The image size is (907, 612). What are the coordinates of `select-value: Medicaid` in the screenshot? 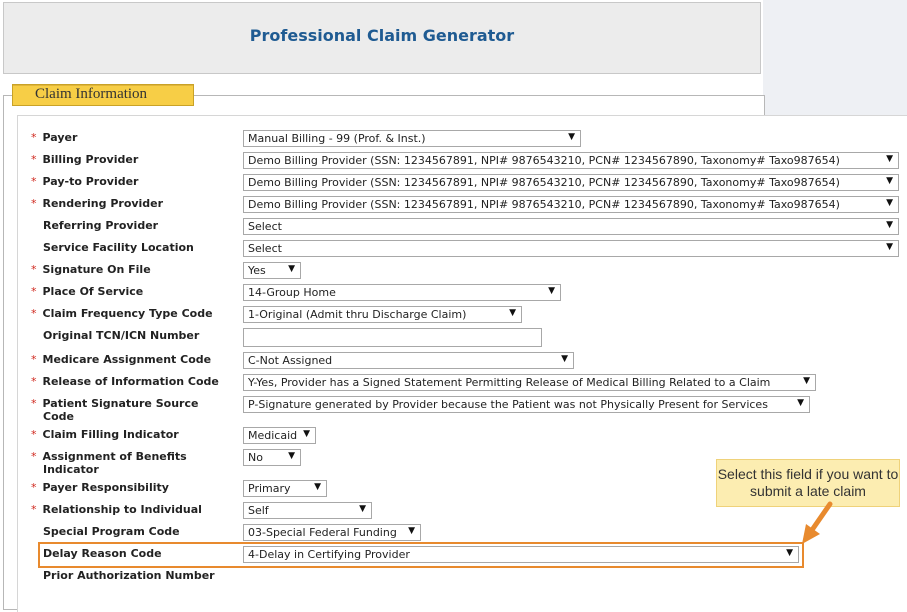 It's located at (273, 435).